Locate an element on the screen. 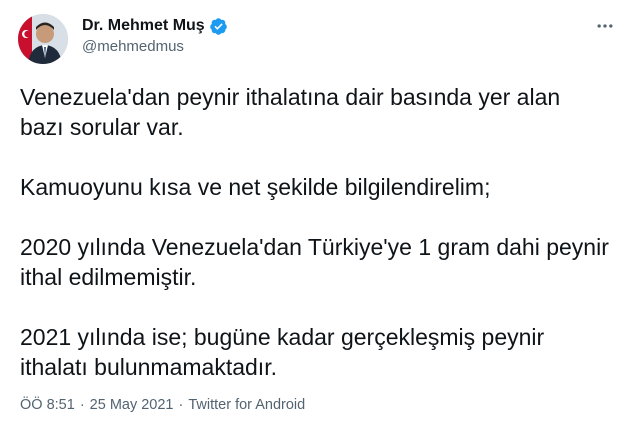 The width and height of the screenshot is (635, 426). more-options-icon is located at coordinates (605, 26).